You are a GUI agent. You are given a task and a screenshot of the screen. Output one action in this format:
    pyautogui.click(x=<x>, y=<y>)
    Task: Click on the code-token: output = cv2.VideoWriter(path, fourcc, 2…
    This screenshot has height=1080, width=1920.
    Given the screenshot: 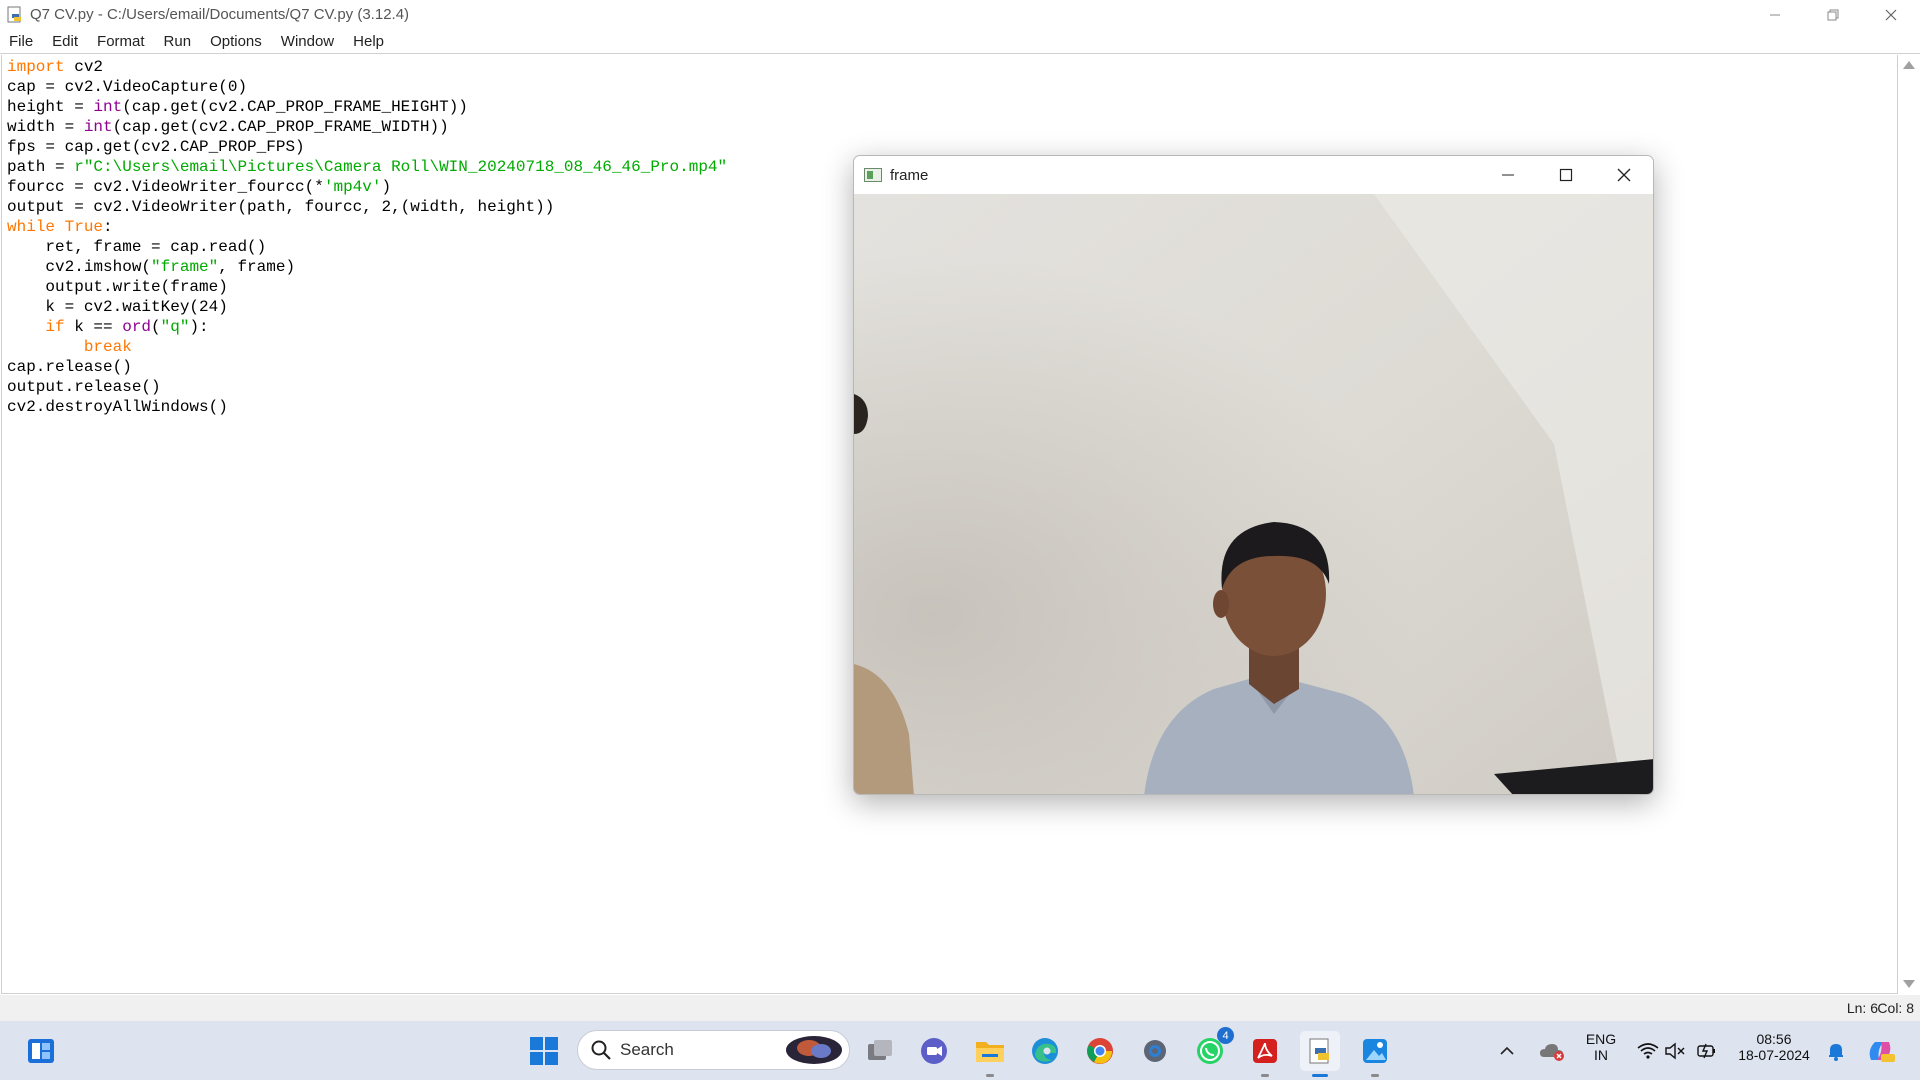 What is the action you would take?
    pyautogui.click(x=281, y=207)
    